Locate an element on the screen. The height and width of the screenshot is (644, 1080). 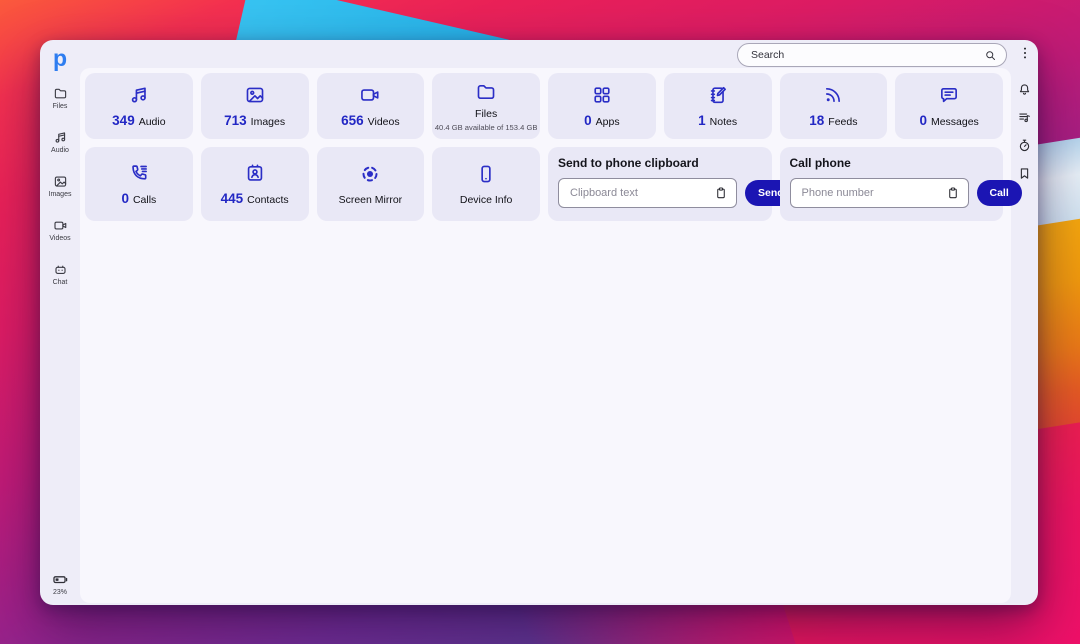
clipboard-text-input is located at coordinates (641, 193).